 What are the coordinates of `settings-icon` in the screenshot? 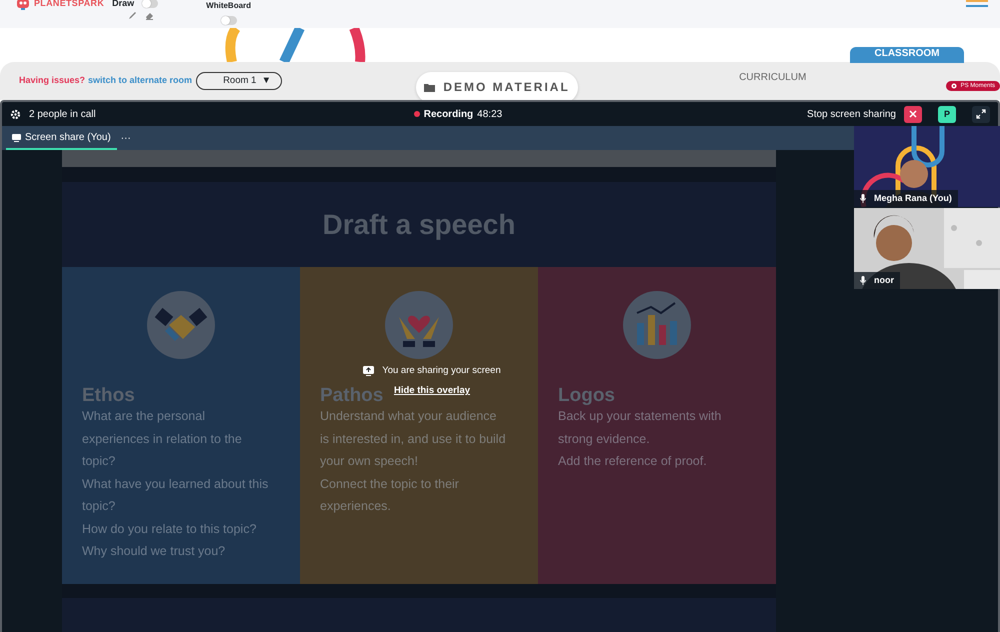 It's located at (15, 114).